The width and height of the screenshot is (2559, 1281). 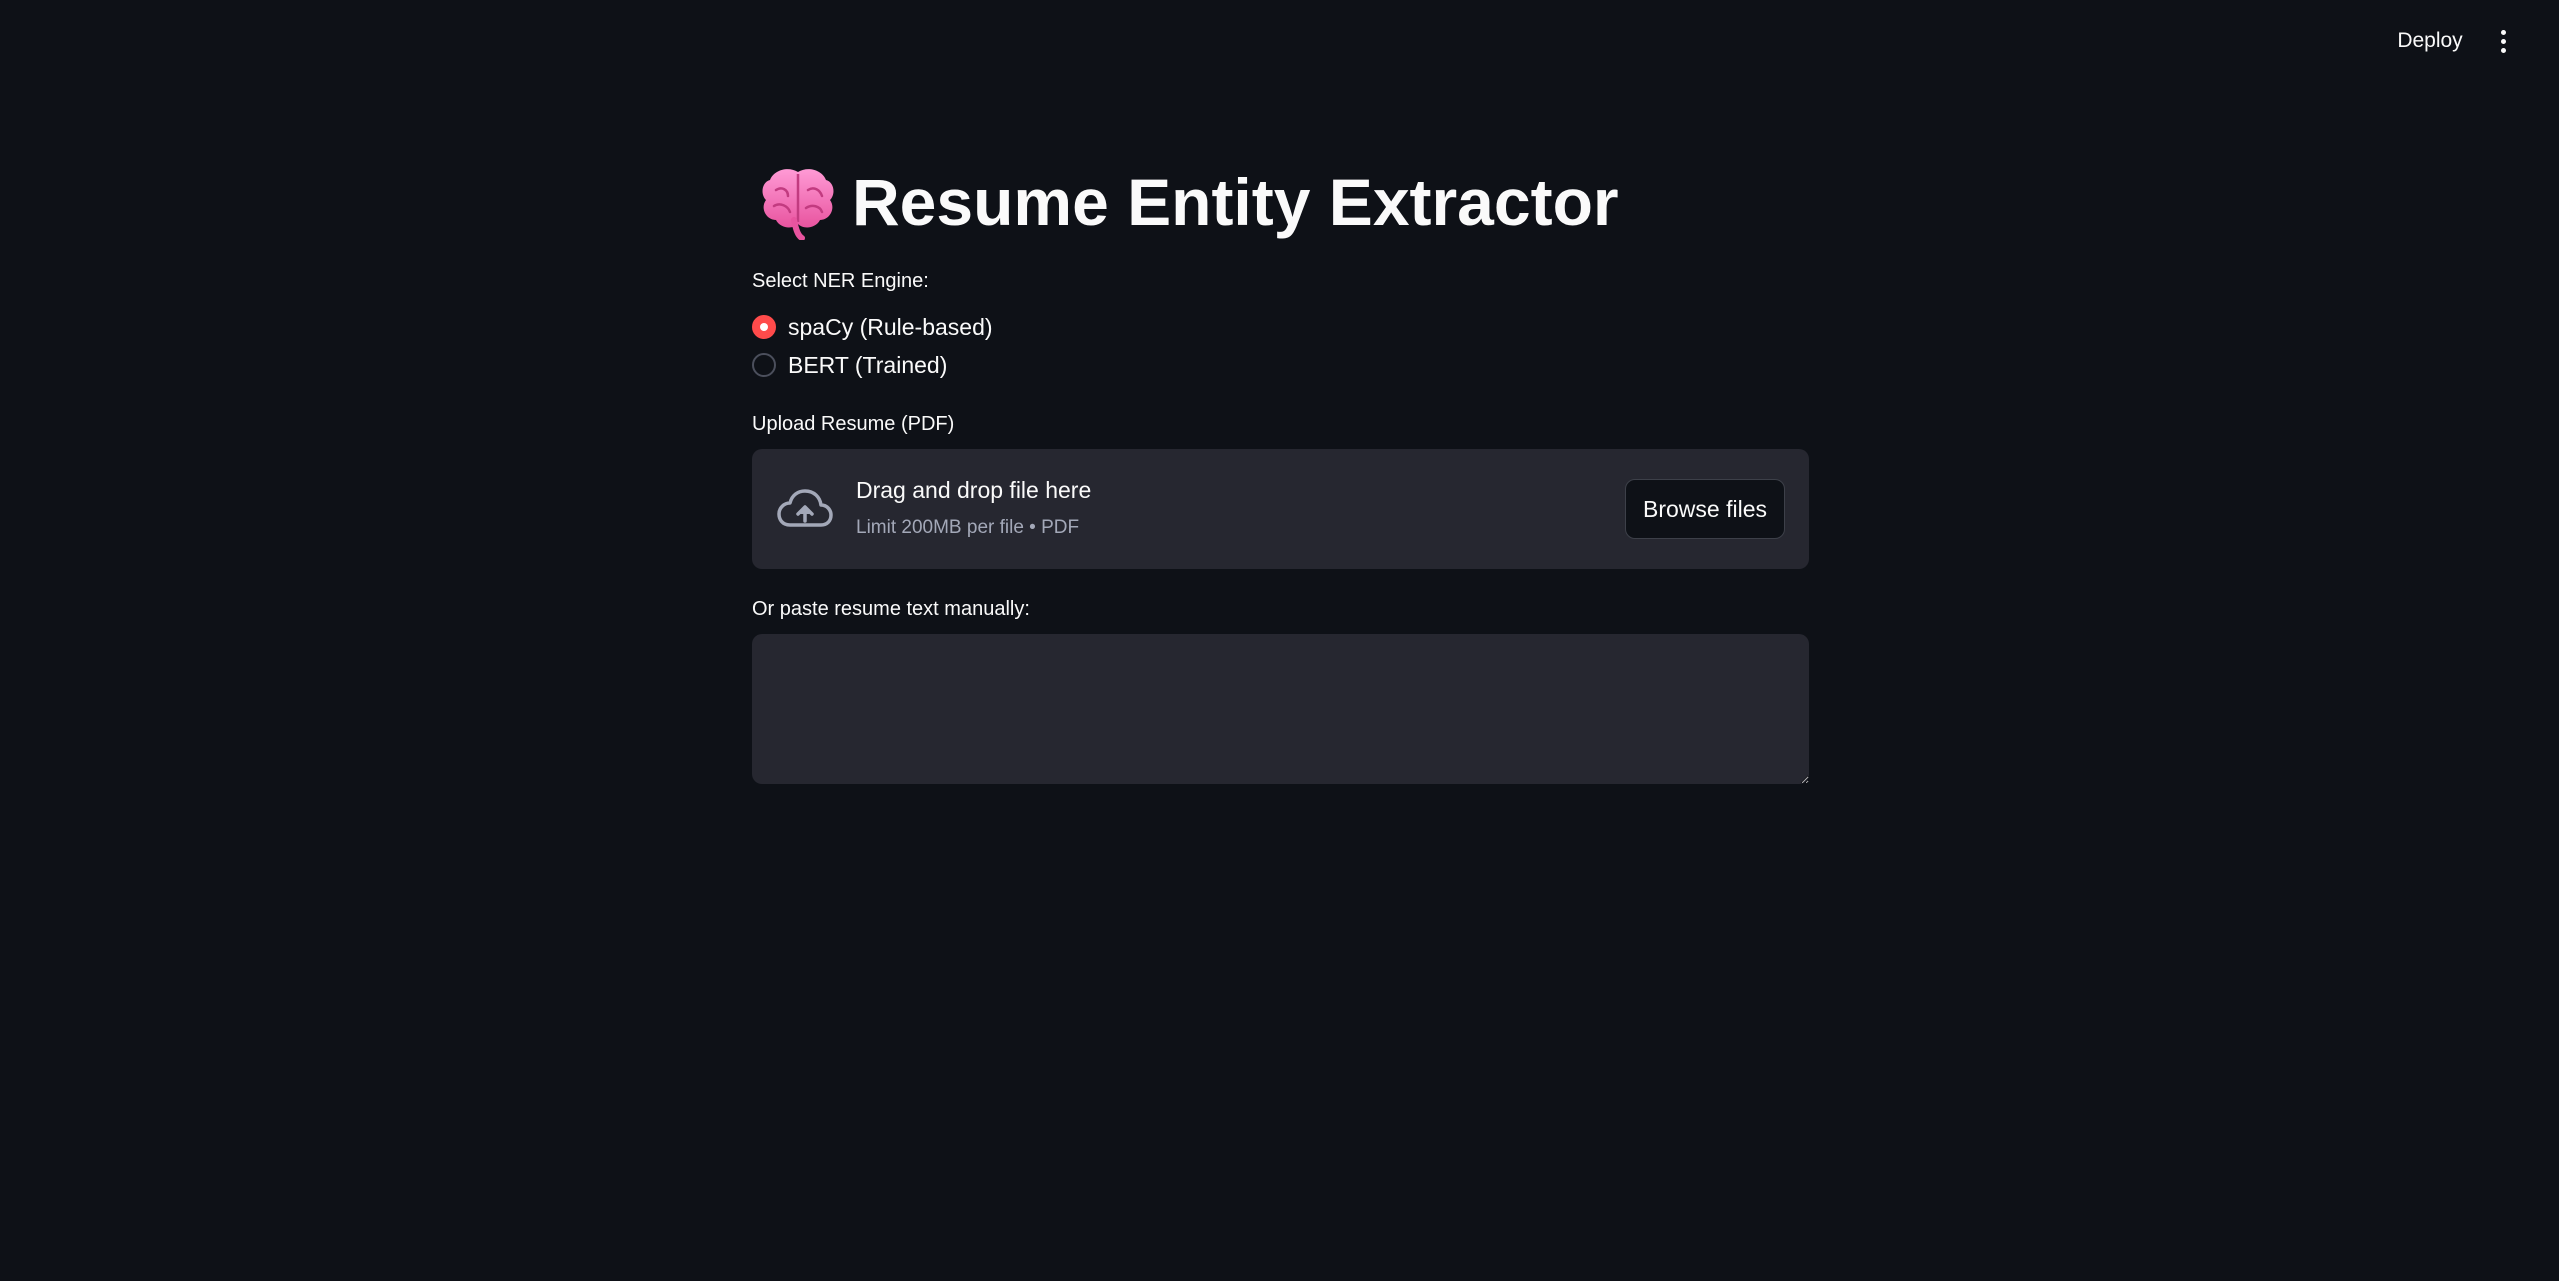 I want to click on title-row: Resume Entity Extractor, so click(x=1185, y=202).